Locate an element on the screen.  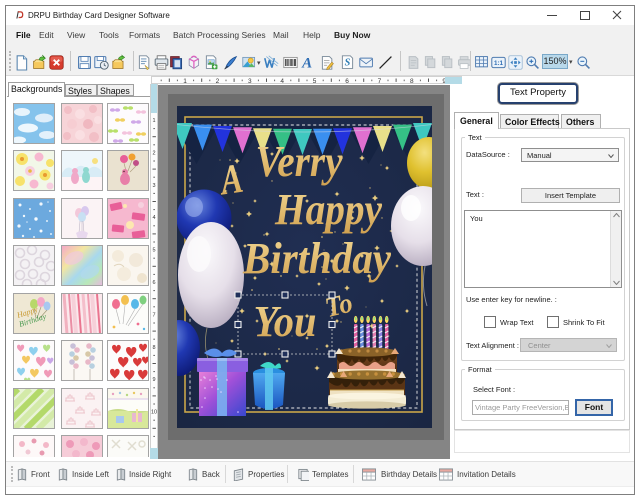
svg-text: You is located at coordinates (285, 321).